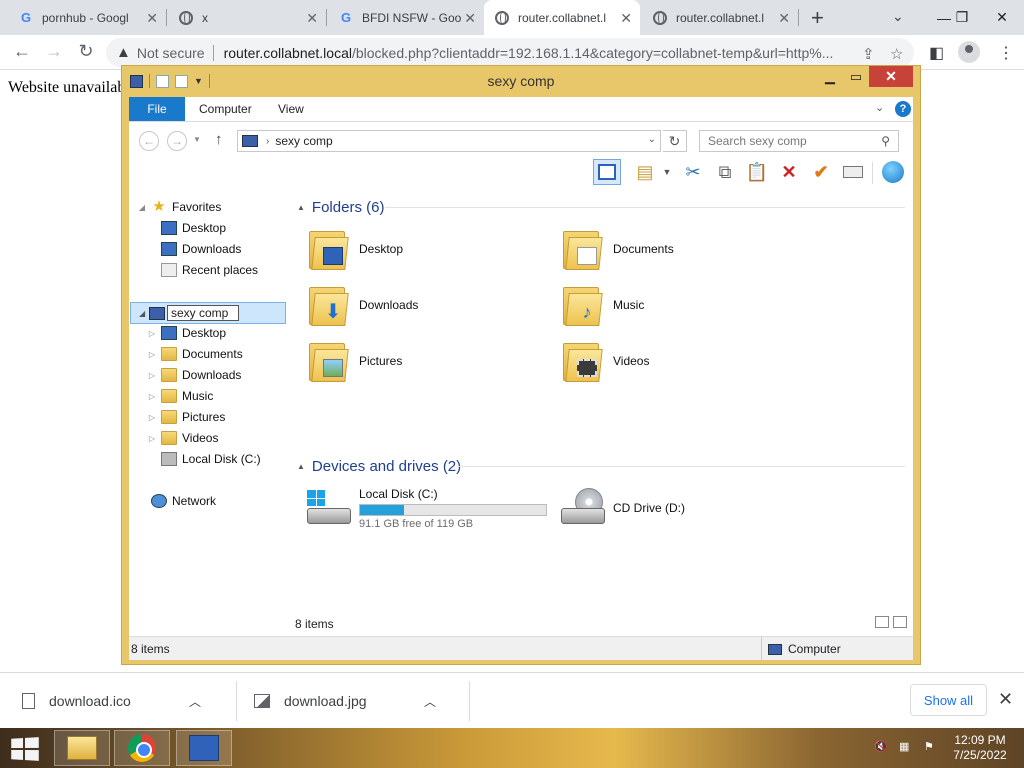 This screenshot has width=1024, height=768. Describe the element at coordinates (195, 354) in the screenshot. I see `nav-computer-documents: ▷ Documents` at that location.